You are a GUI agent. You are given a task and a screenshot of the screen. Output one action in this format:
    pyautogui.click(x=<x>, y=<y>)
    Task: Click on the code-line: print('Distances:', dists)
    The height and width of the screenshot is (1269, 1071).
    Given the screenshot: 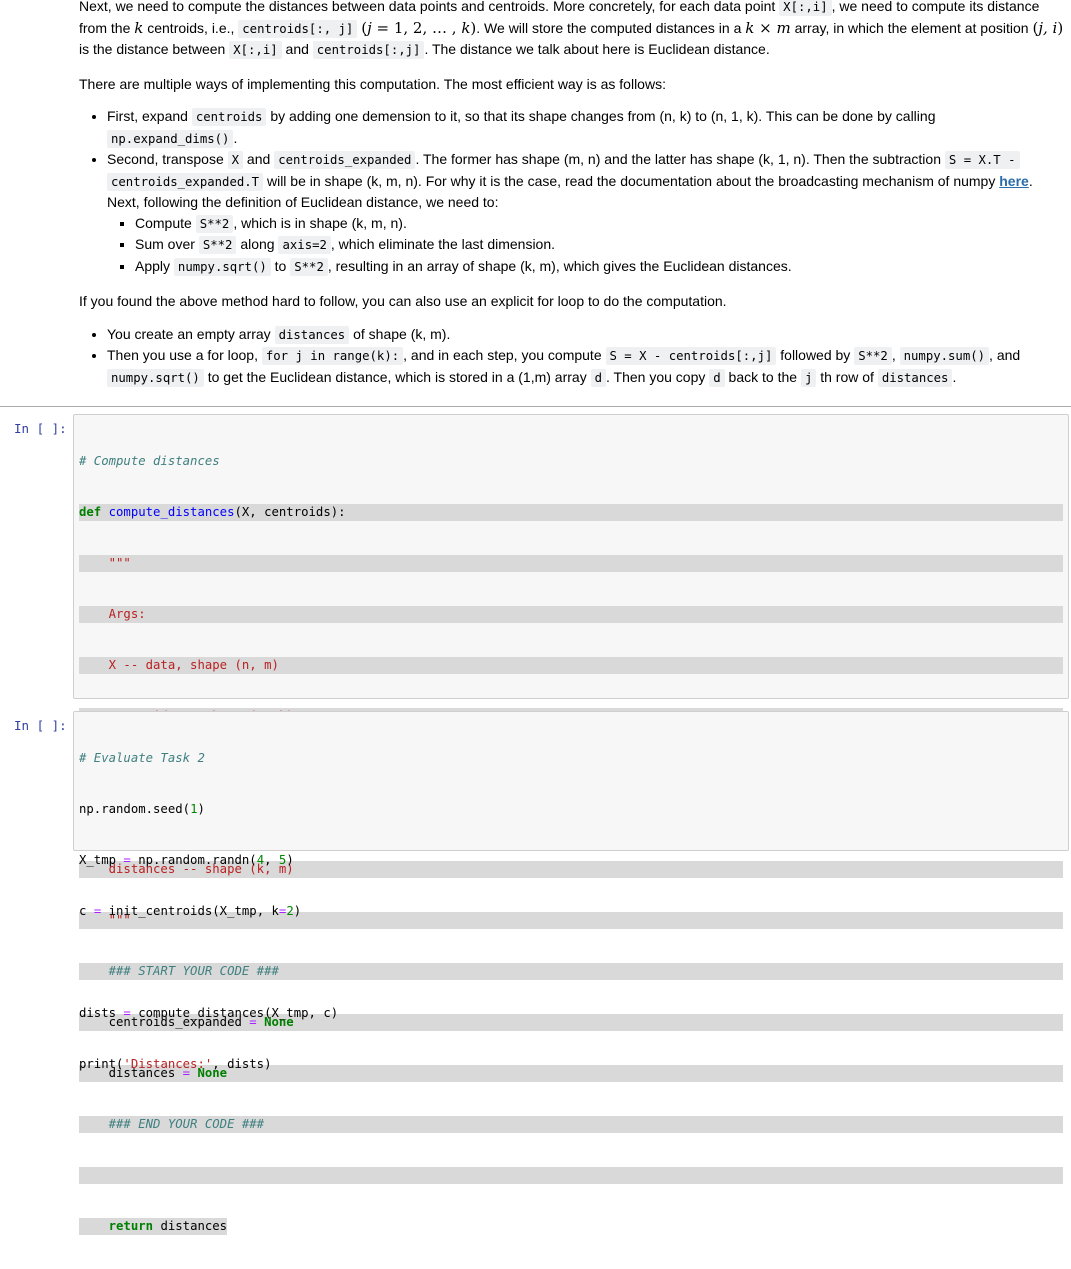 What is the action you would take?
    pyautogui.click(x=175, y=1064)
    